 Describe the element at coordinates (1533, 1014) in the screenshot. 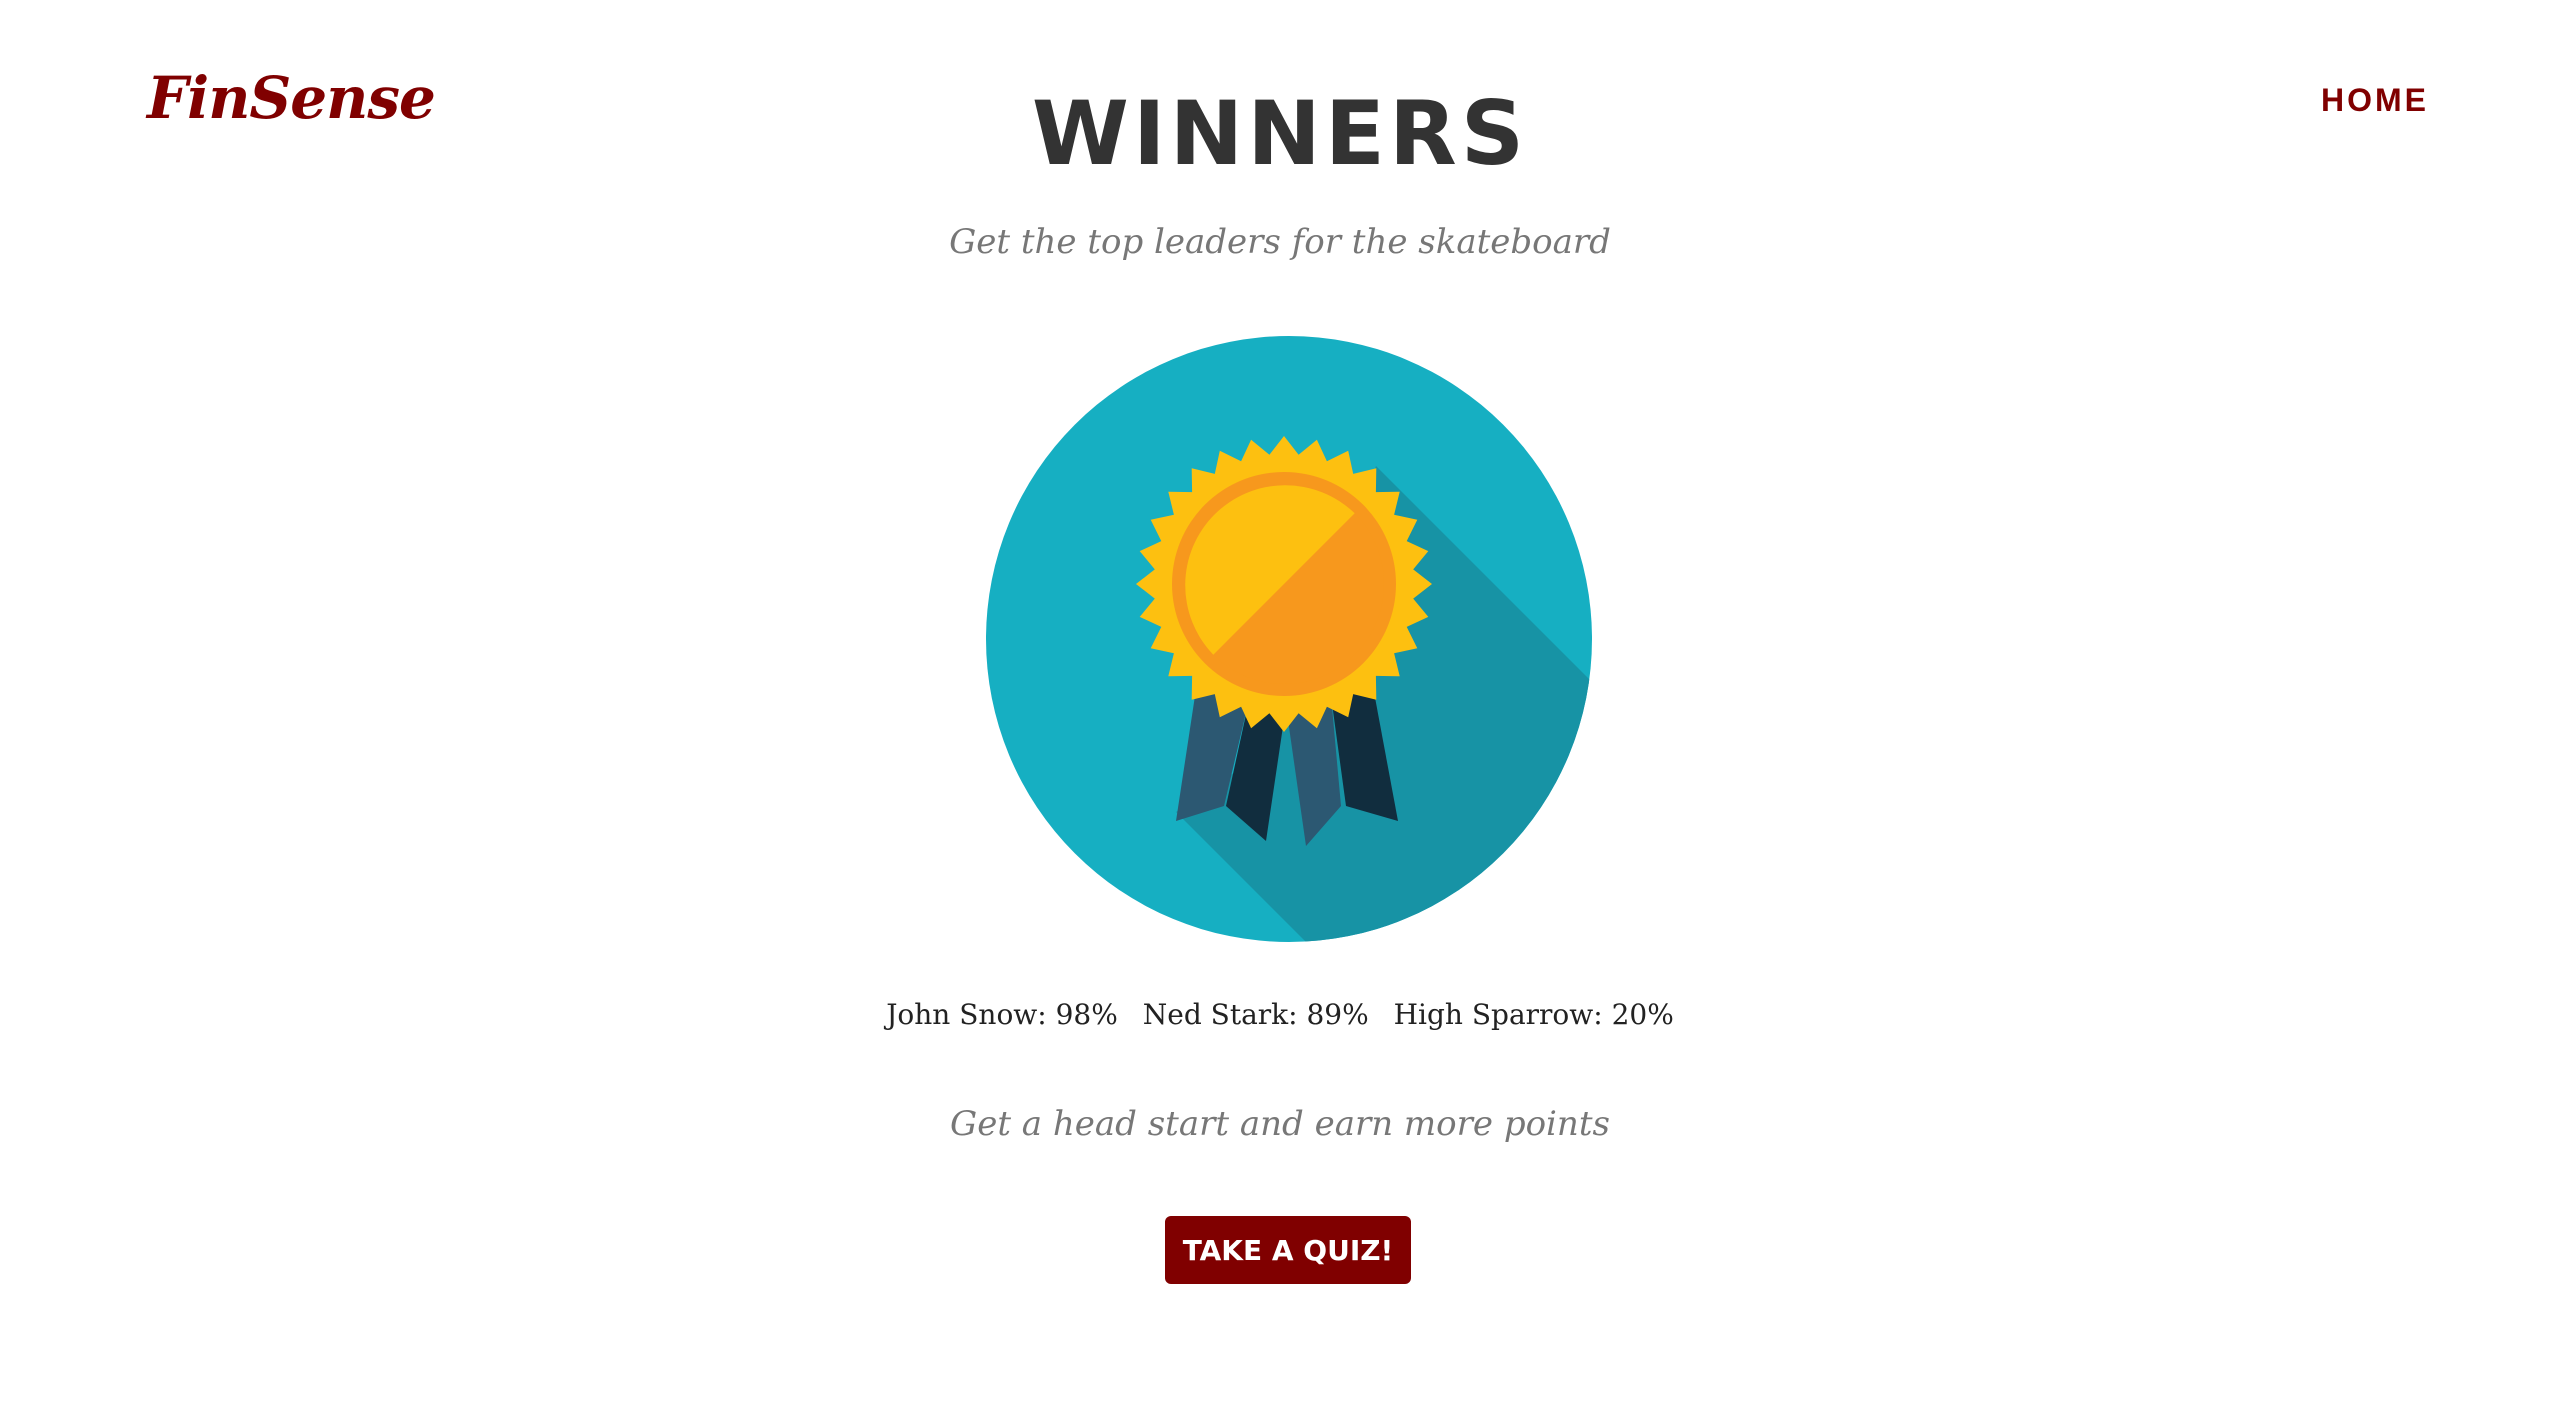

I see `leader-entry: High Sparrow: 20%` at that location.